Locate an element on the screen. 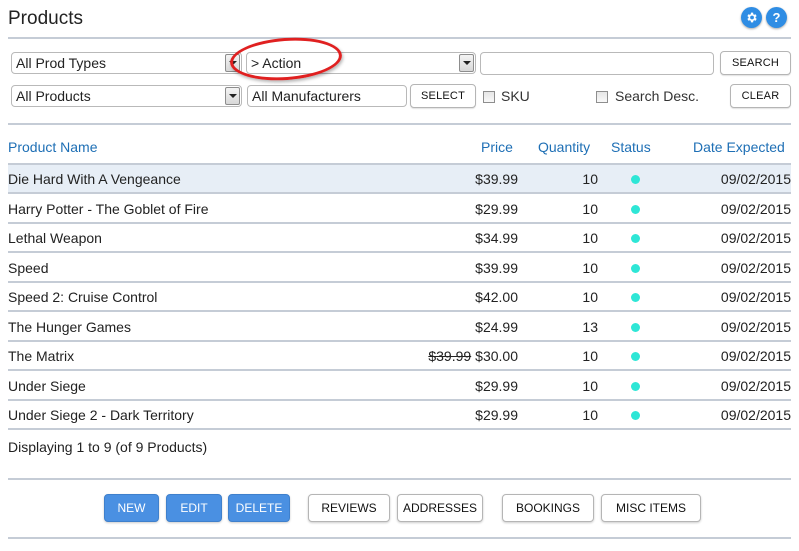  new-button: NEW is located at coordinates (131, 508).